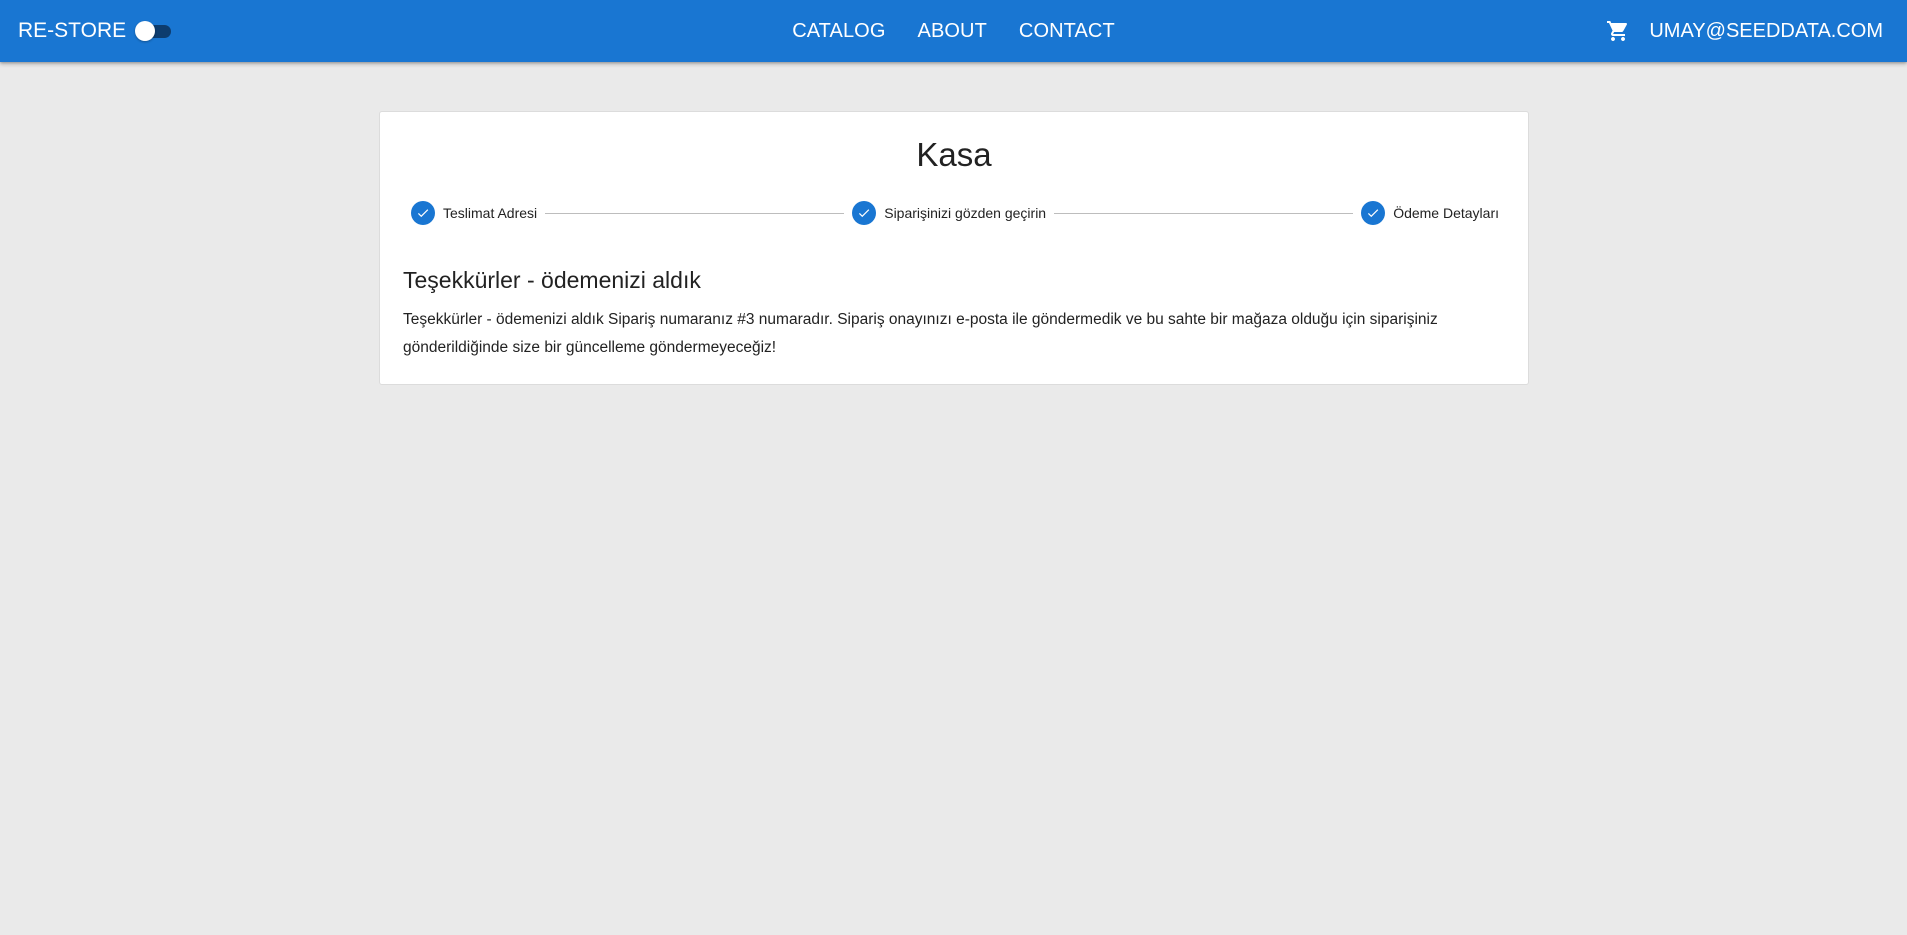 The image size is (1907, 935). I want to click on cart-button, so click(1618, 31).